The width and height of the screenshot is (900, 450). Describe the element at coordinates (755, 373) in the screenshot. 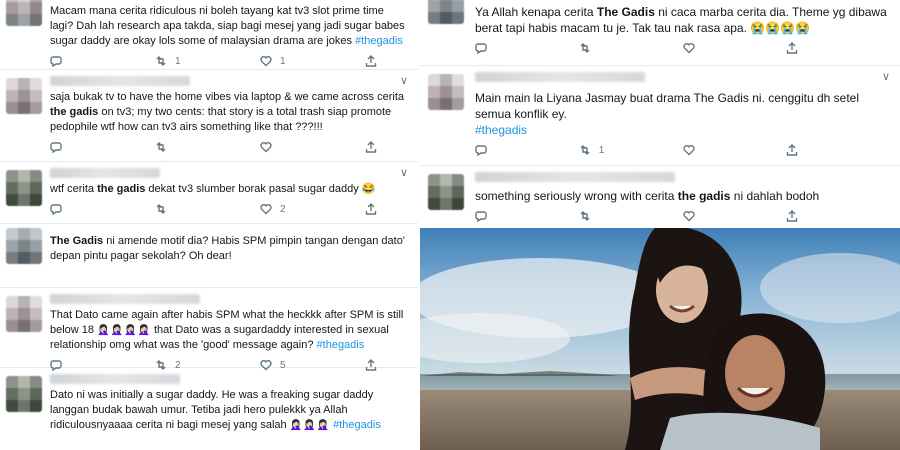

I see `face-front` at that location.